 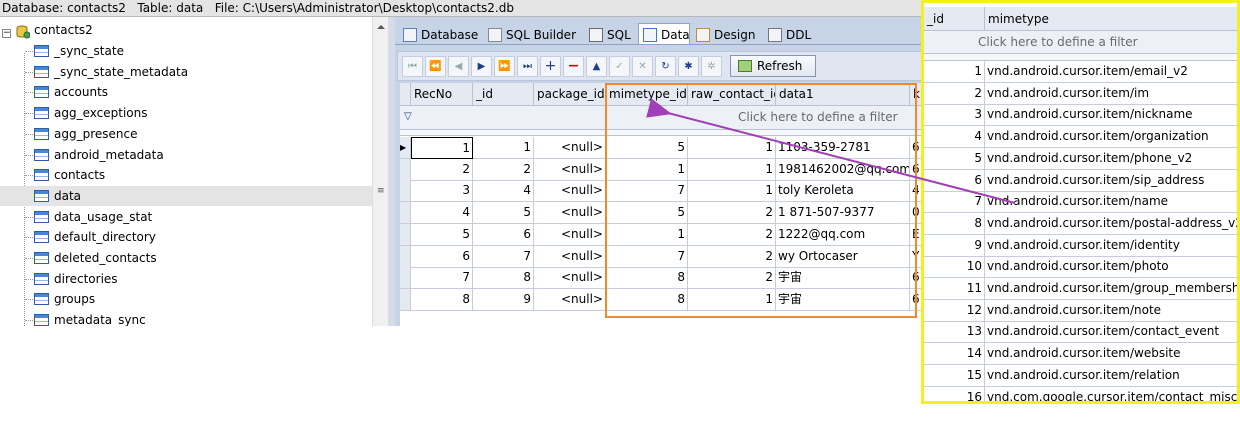 I want to click on tab-database: Database, so click(x=440, y=34).